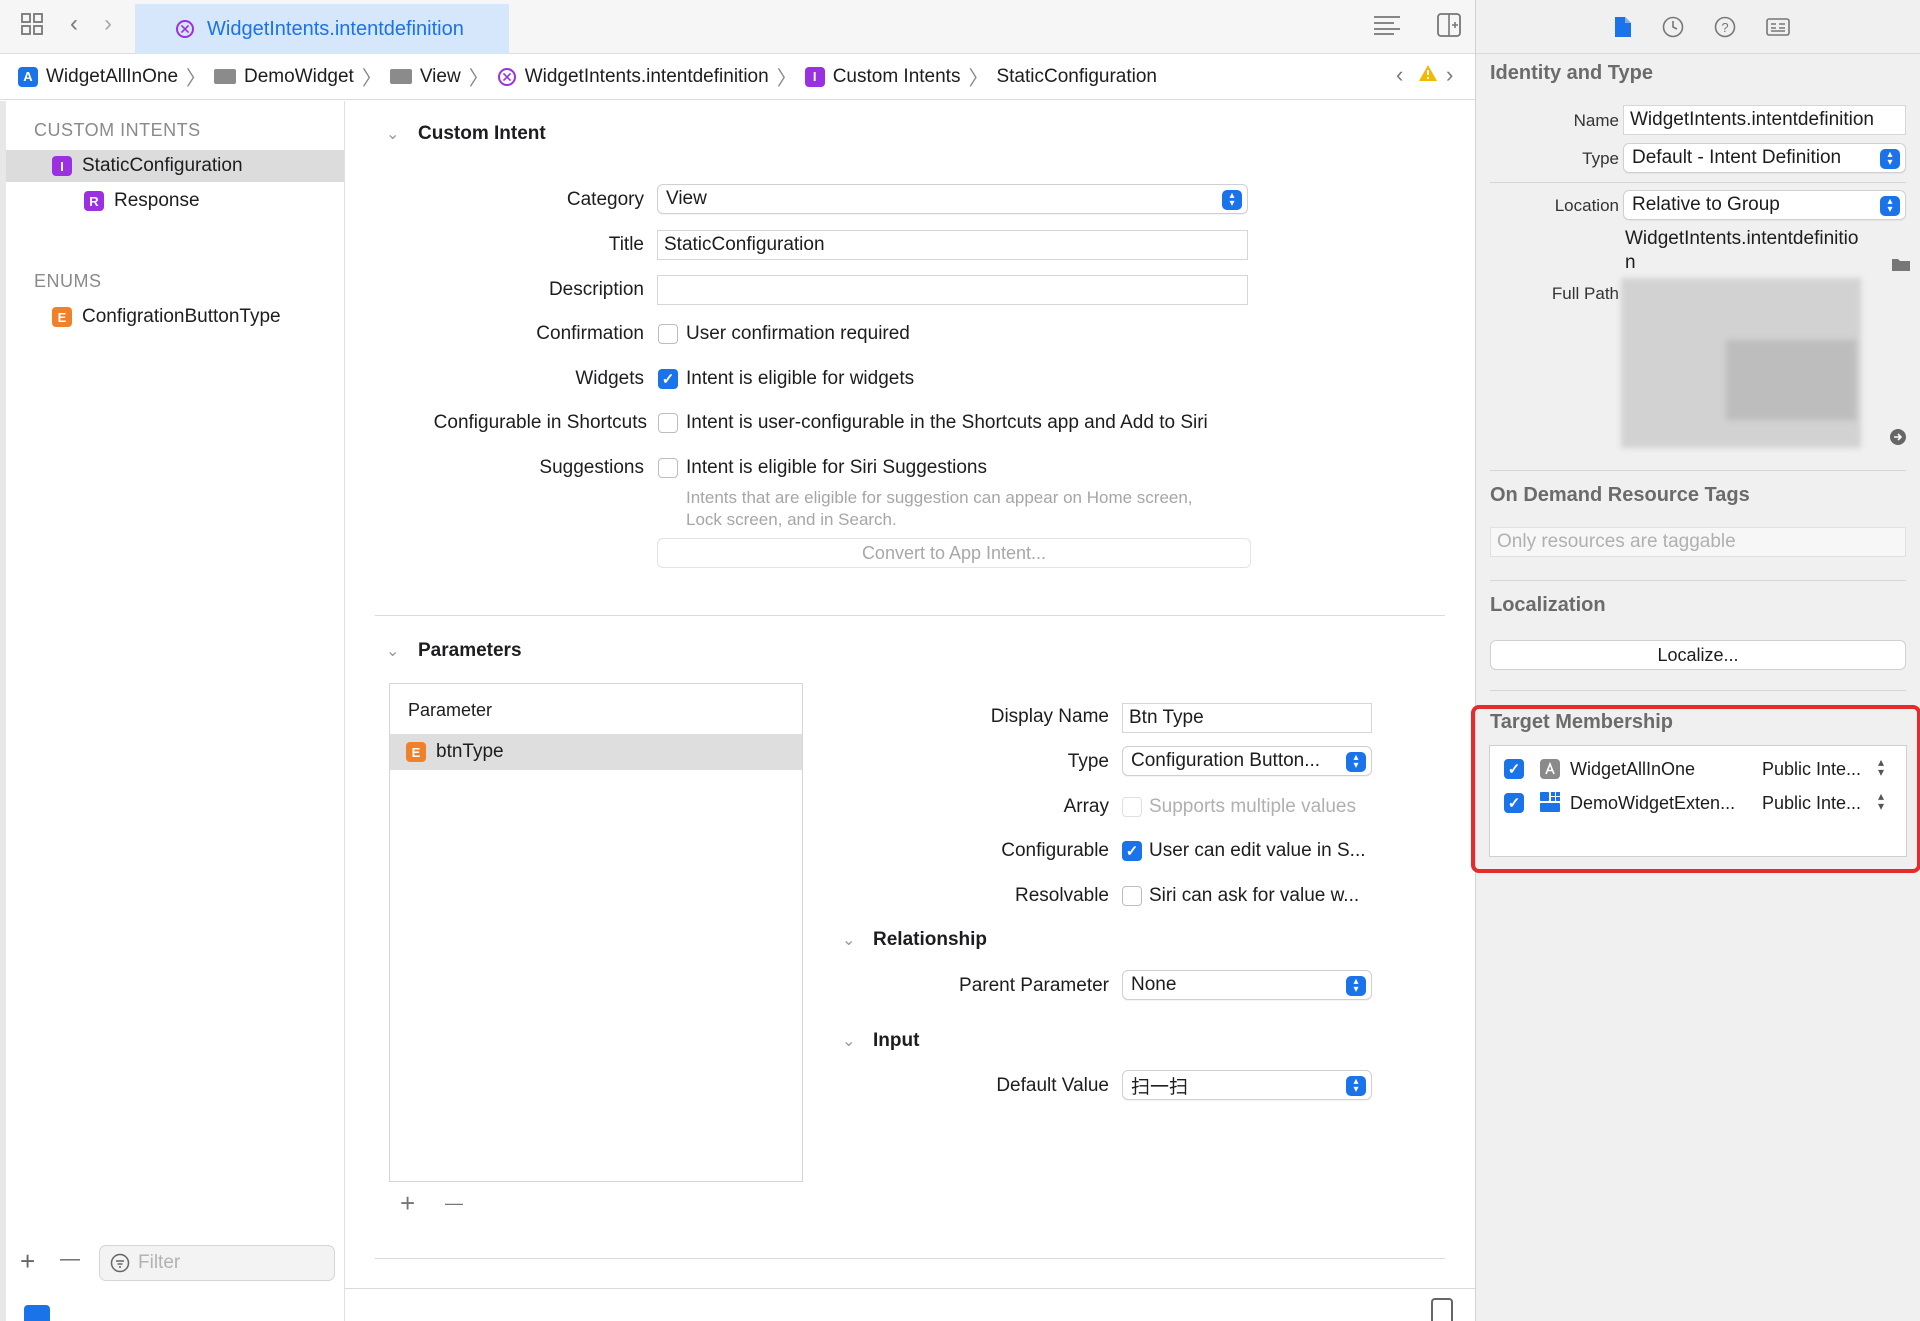 The width and height of the screenshot is (1920, 1321). Describe the element at coordinates (62, 166) in the screenshot. I see `intent-badge-icon: I` at that location.